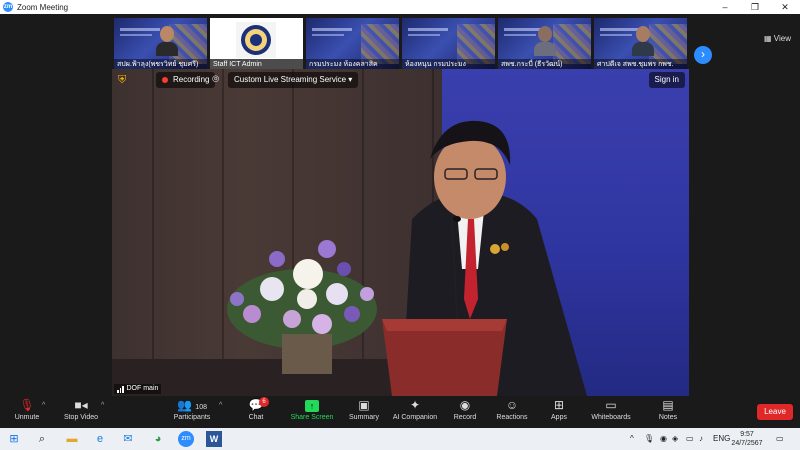 This screenshot has height=450, width=800. What do you see at coordinates (690, 439) in the screenshot?
I see `network-icon: ▭` at bounding box center [690, 439].